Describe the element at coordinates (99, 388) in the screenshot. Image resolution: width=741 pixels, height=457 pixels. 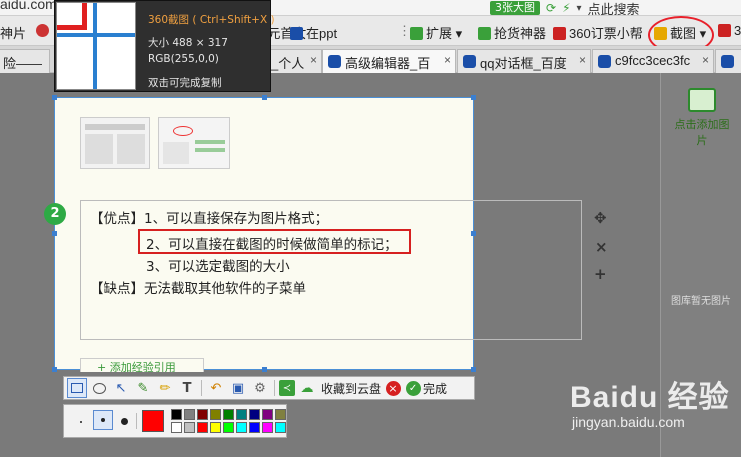
I see `ellipse-tool-icon` at that location.